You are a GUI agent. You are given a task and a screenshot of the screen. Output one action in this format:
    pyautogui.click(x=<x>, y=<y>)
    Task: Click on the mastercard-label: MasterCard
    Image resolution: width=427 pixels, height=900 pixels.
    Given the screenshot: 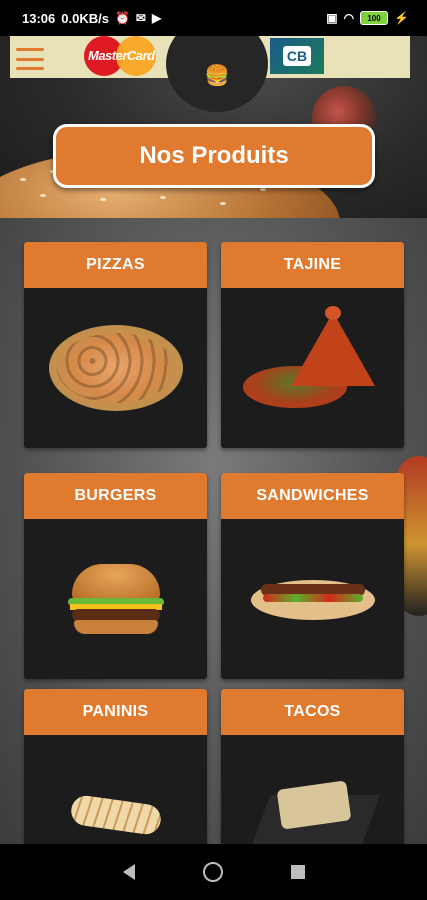 What is the action you would take?
    pyautogui.click(x=121, y=55)
    